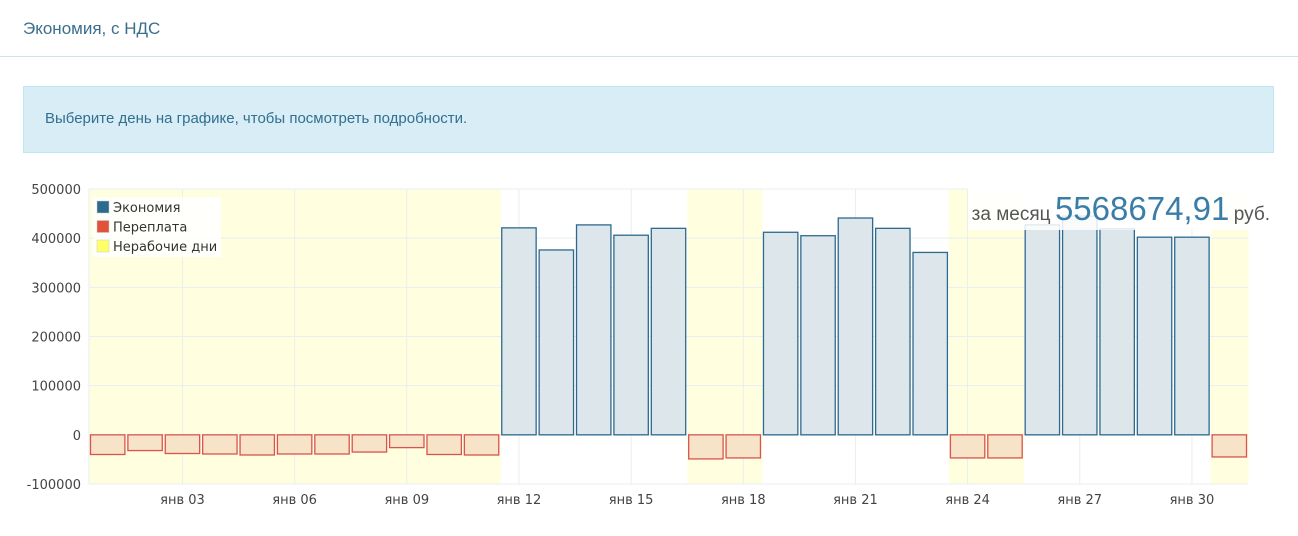  I want to click on chart-legend: Экономия Переплата Нерабочие дни, so click(157, 227).